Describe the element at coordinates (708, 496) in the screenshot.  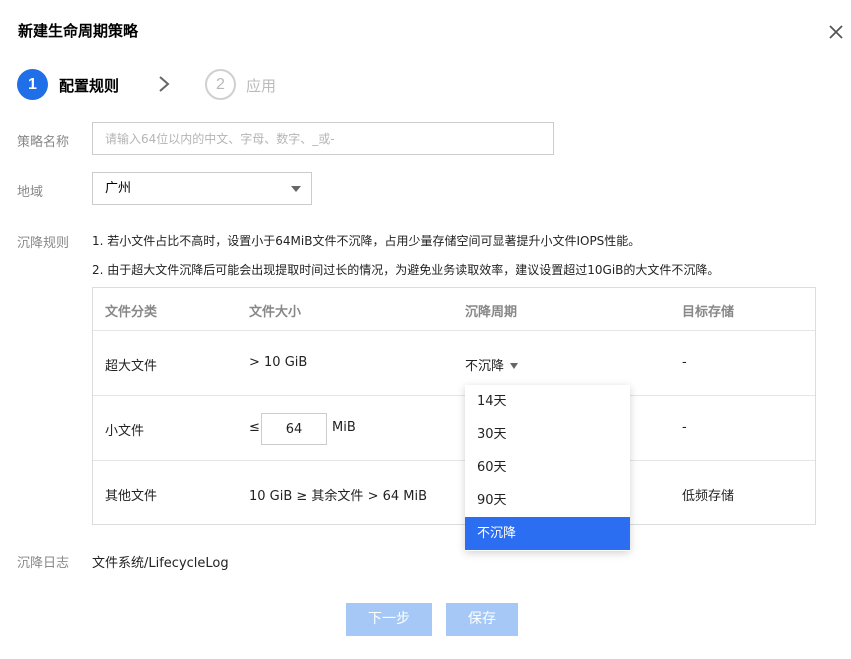
I see `row-target: 低频存储` at that location.